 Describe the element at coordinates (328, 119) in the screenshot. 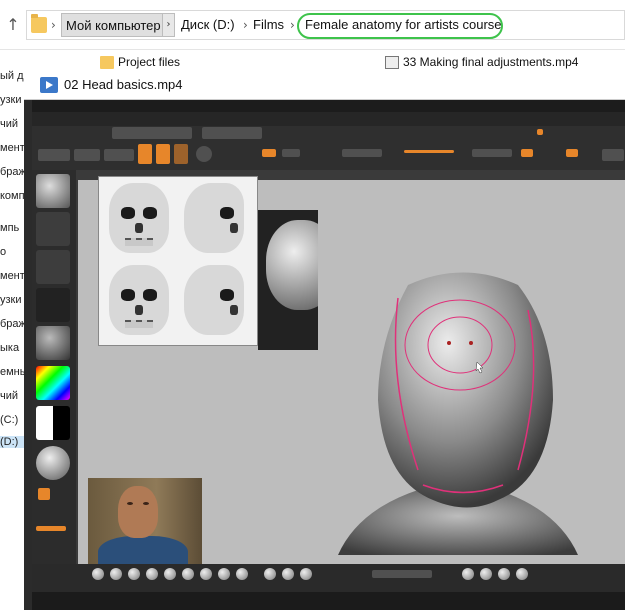

I see `zbrush-menu-strip` at that location.